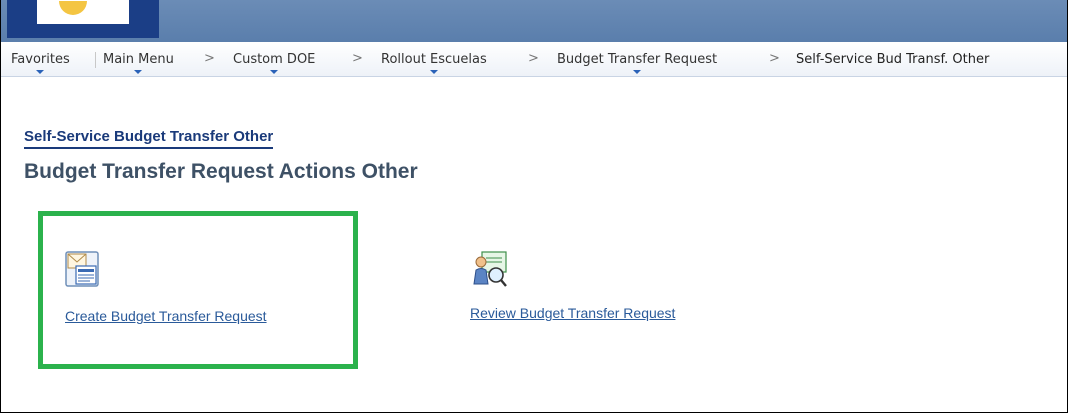 Image resolution: width=1068 pixels, height=413 pixels. I want to click on create-budget-transfer-link: Create Budget Transfer Request, so click(166, 316).